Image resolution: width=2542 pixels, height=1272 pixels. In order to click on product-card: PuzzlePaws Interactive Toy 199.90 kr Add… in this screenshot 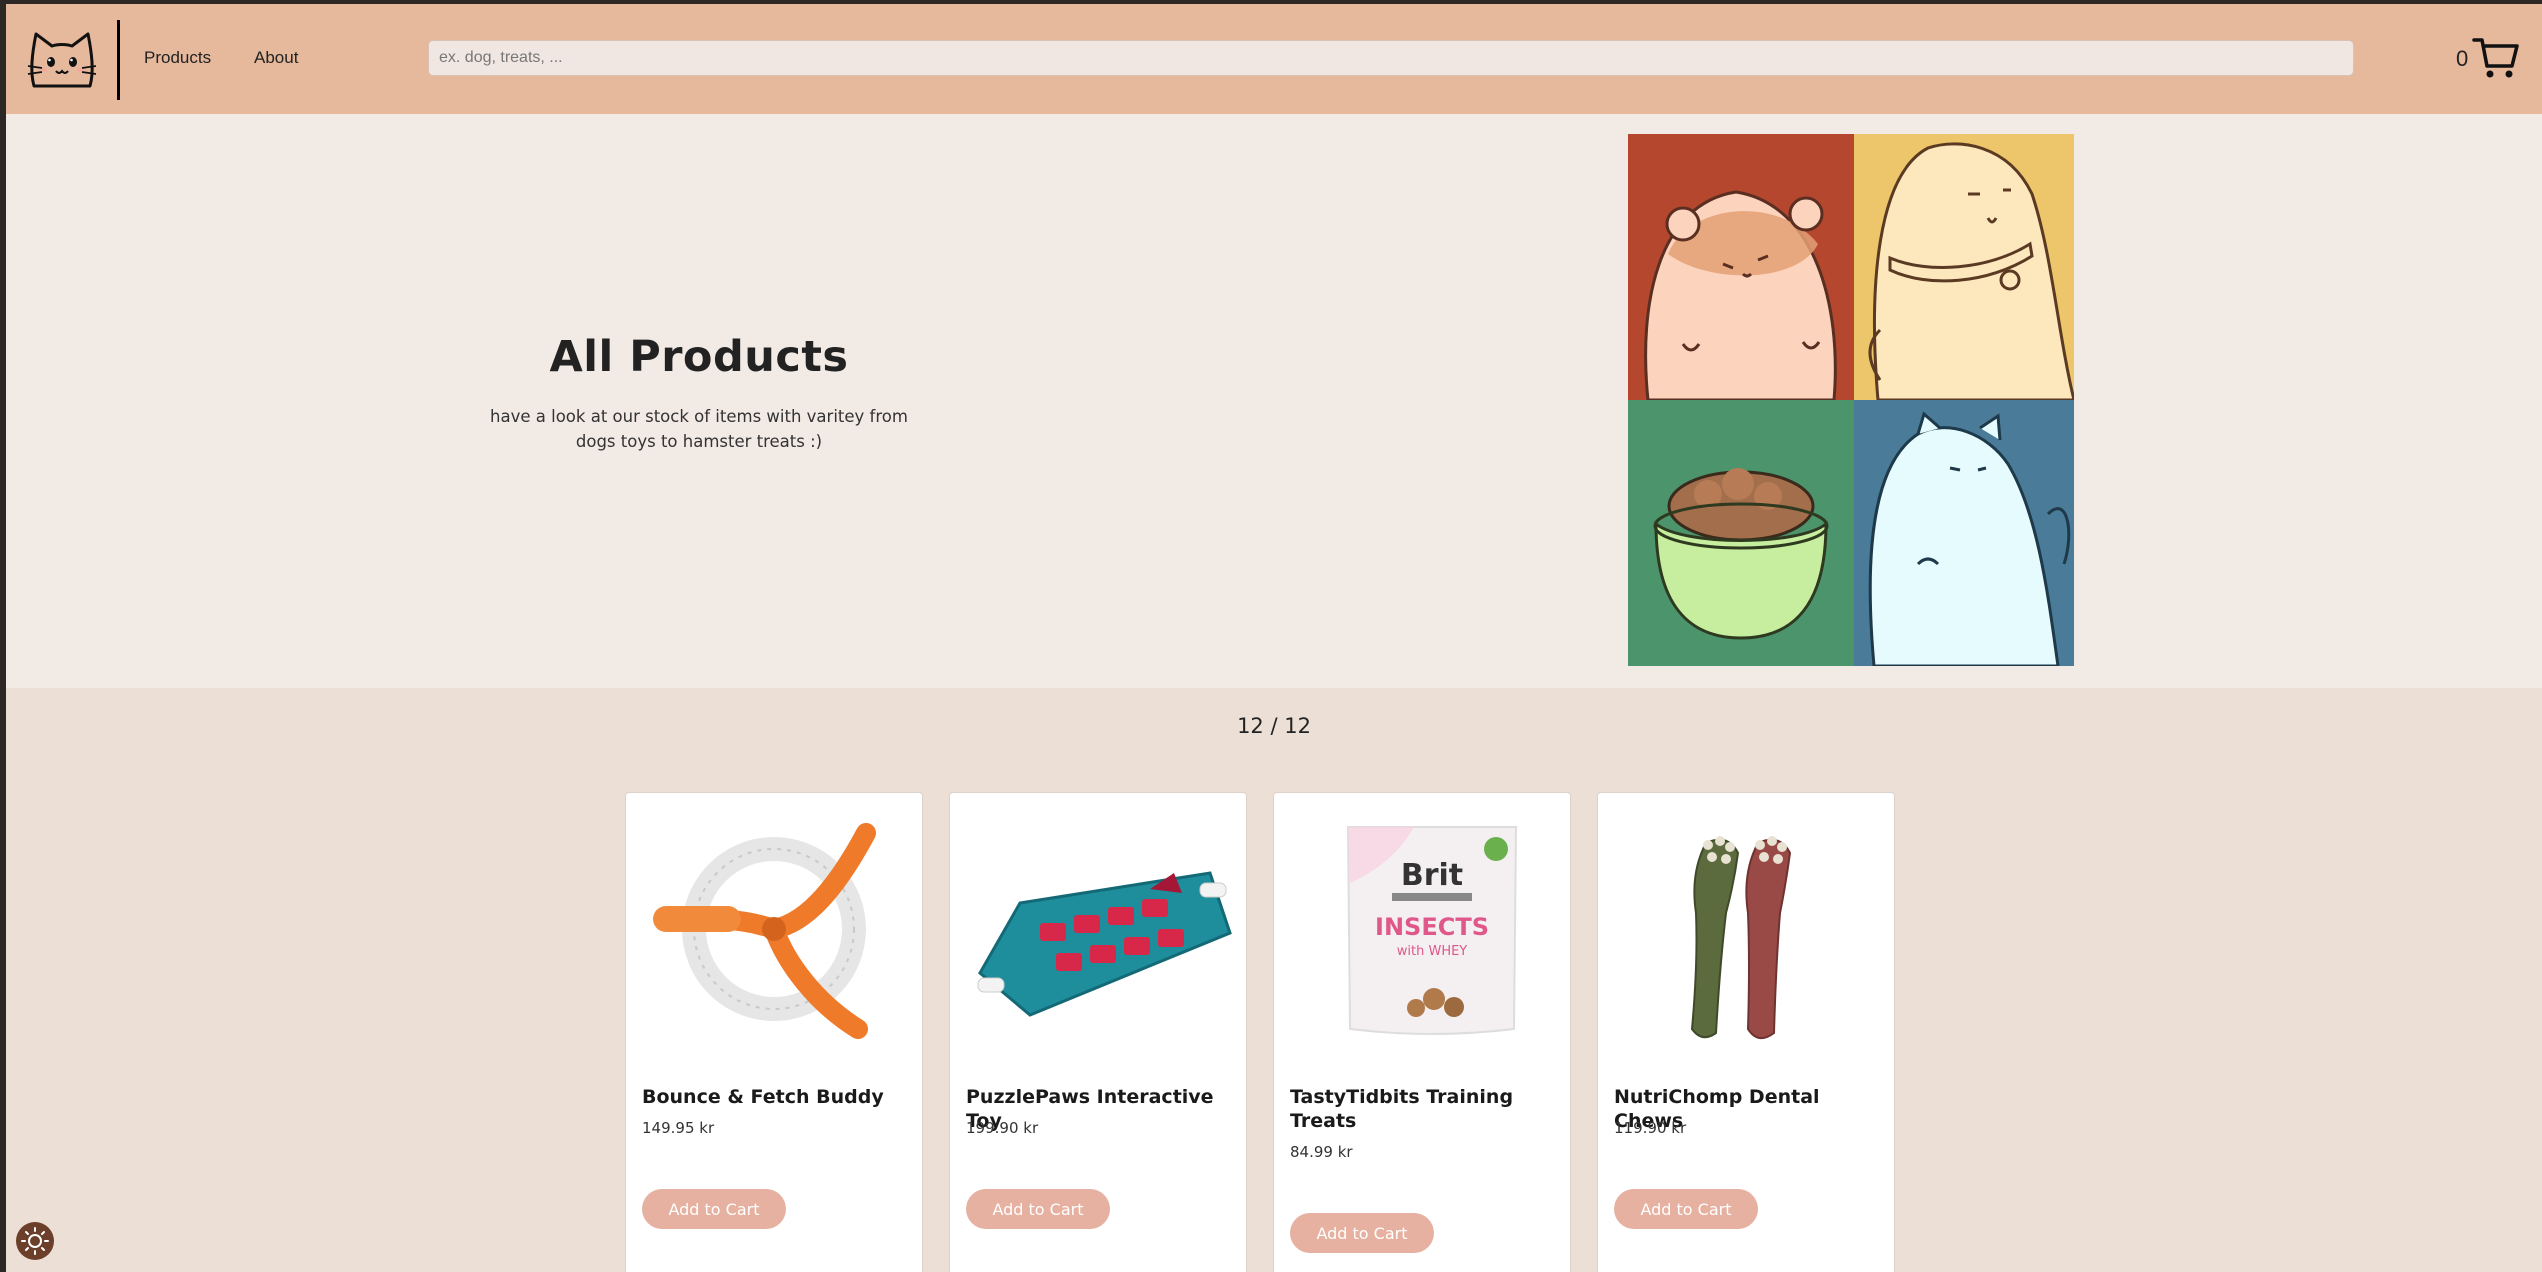, I will do `click(1098, 1032)`.